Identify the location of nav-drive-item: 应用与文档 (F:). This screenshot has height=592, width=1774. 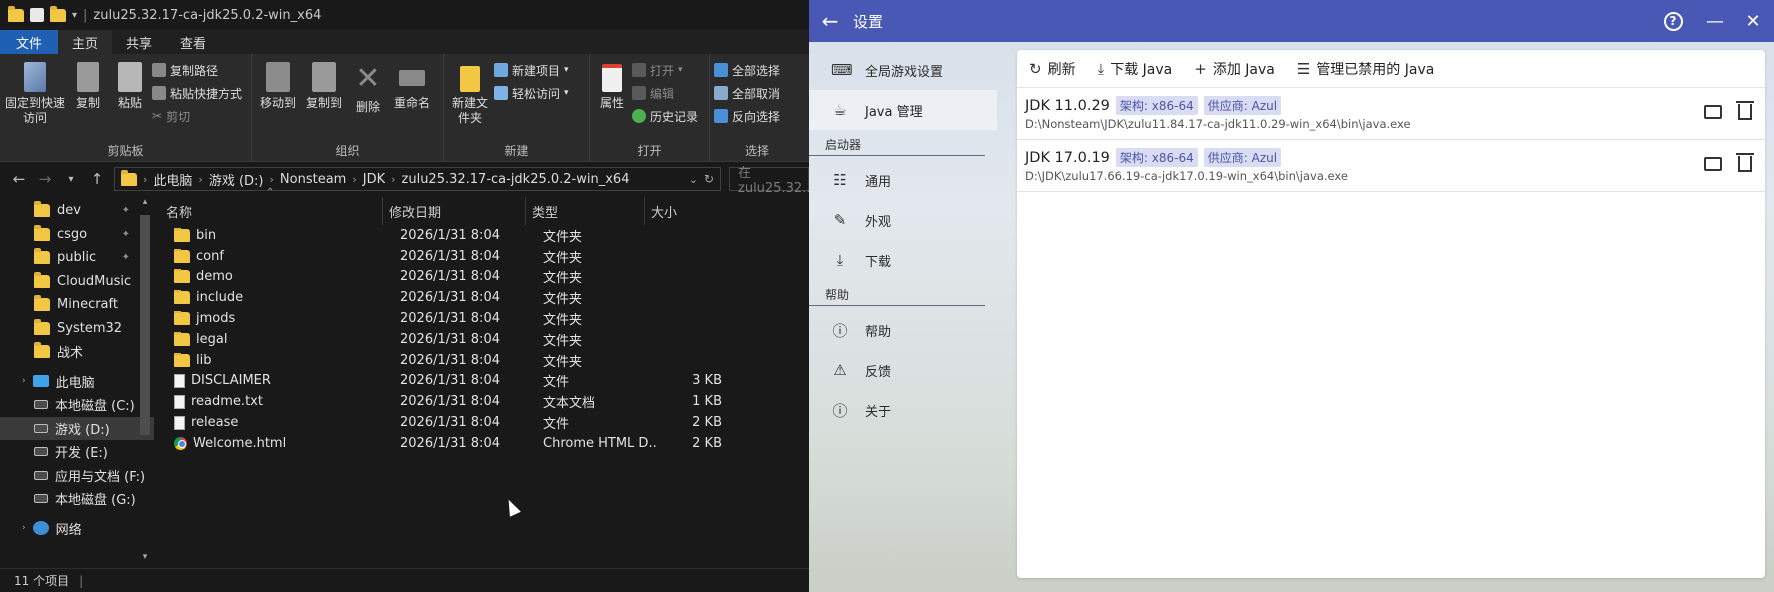
(77, 476).